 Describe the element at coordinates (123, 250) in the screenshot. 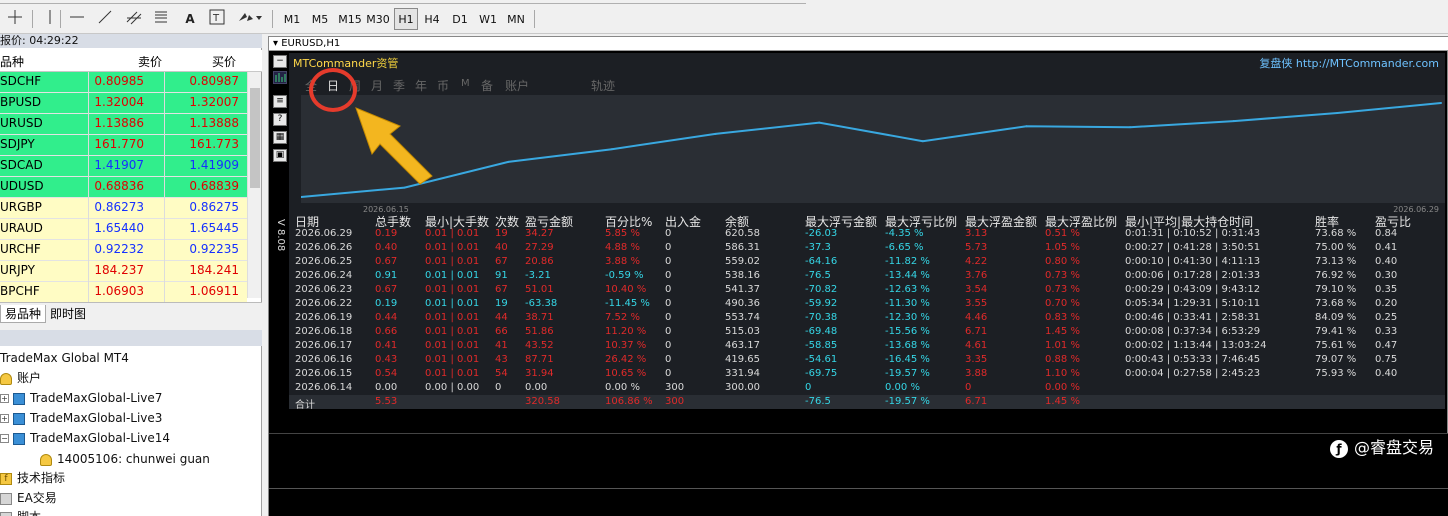

I see `quote-row: URCHF 0.92232 0.92235` at that location.